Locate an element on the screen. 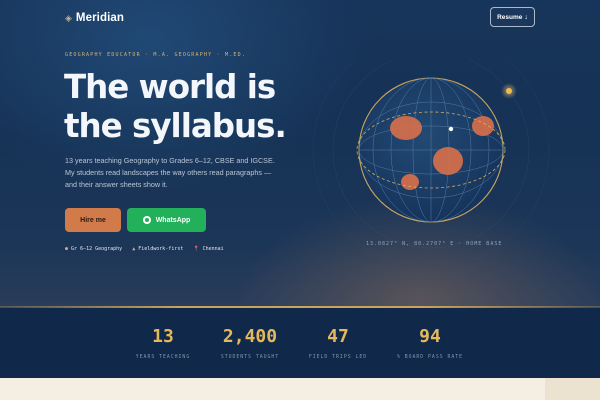  meta-item-fieldwork: ▲ Fieldwork-first is located at coordinates (157, 249).